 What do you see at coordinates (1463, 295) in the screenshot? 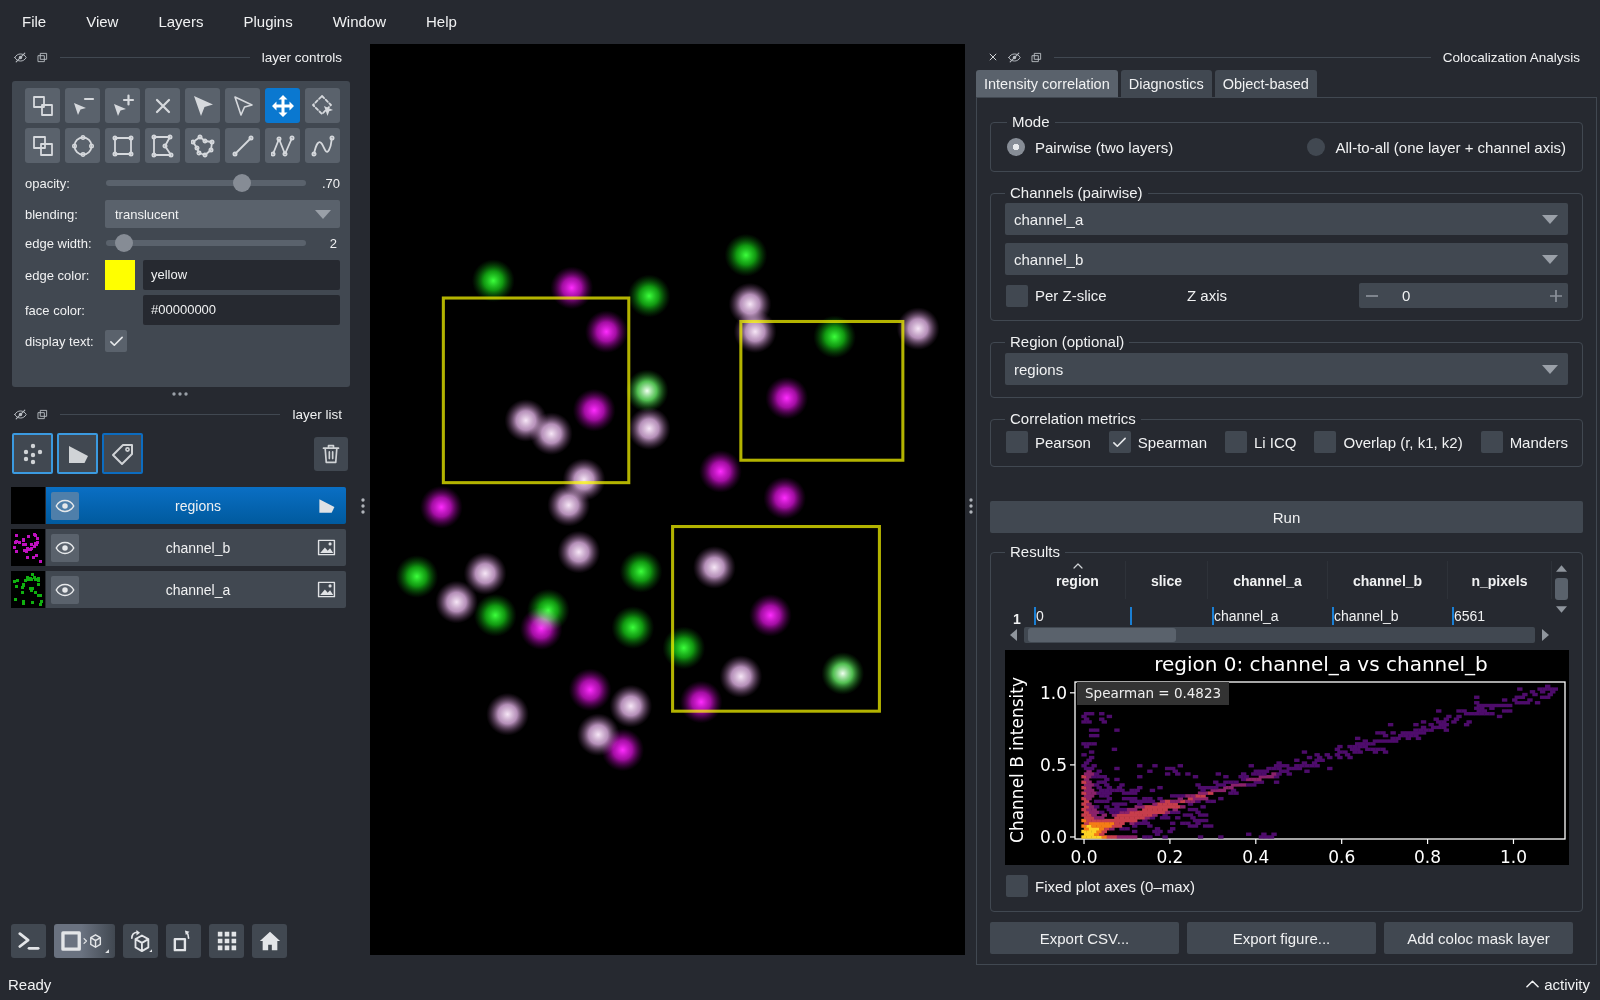
I see `z-axis-spinbox: 0` at bounding box center [1463, 295].